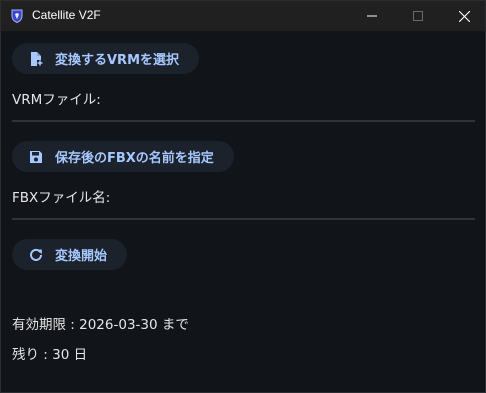 This screenshot has height=393, width=486. Describe the element at coordinates (36, 156) in the screenshot. I see `floppy-disk-icon` at that location.